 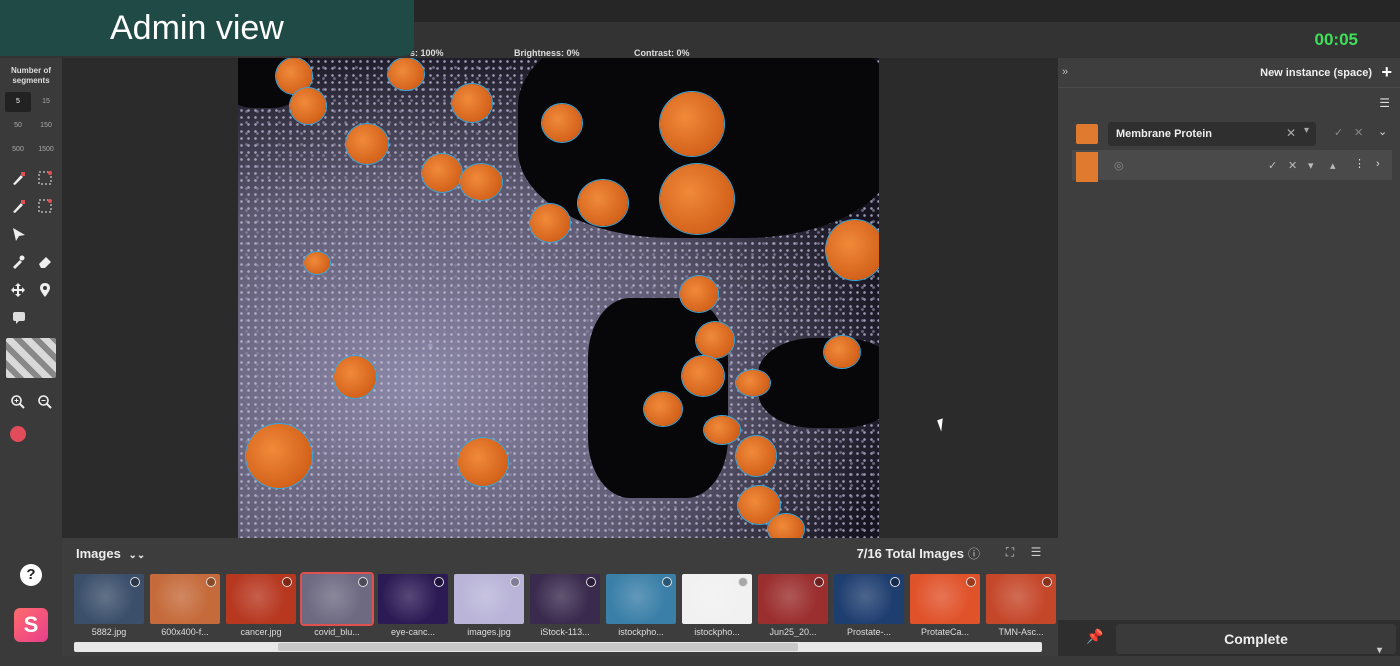 I want to click on chevron-down-icon: ▾, so click(x=1306, y=130).